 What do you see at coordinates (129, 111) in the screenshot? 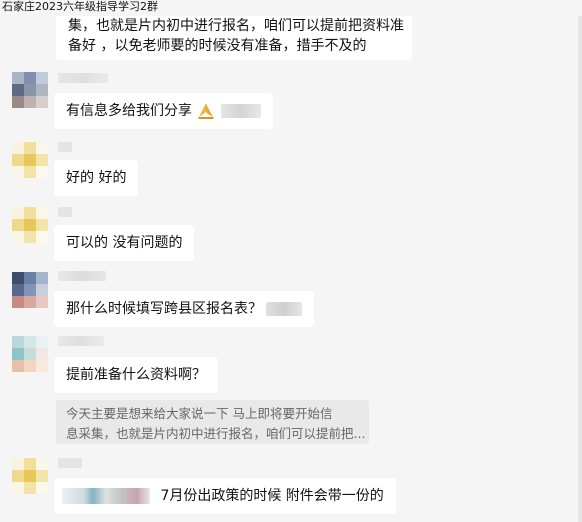
I see `message-text: 有信息多给我们分享` at bounding box center [129, 111].